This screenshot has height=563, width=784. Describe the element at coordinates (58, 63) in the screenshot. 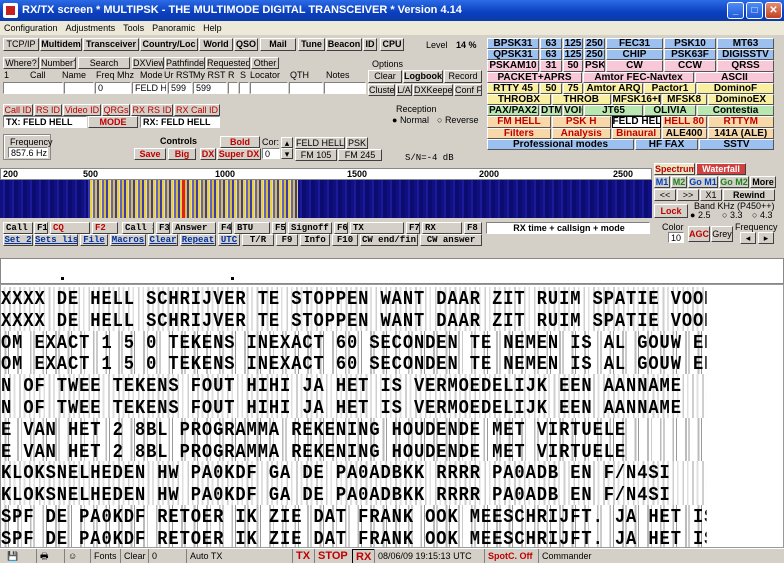

I see `number-button: Number?` at that location.